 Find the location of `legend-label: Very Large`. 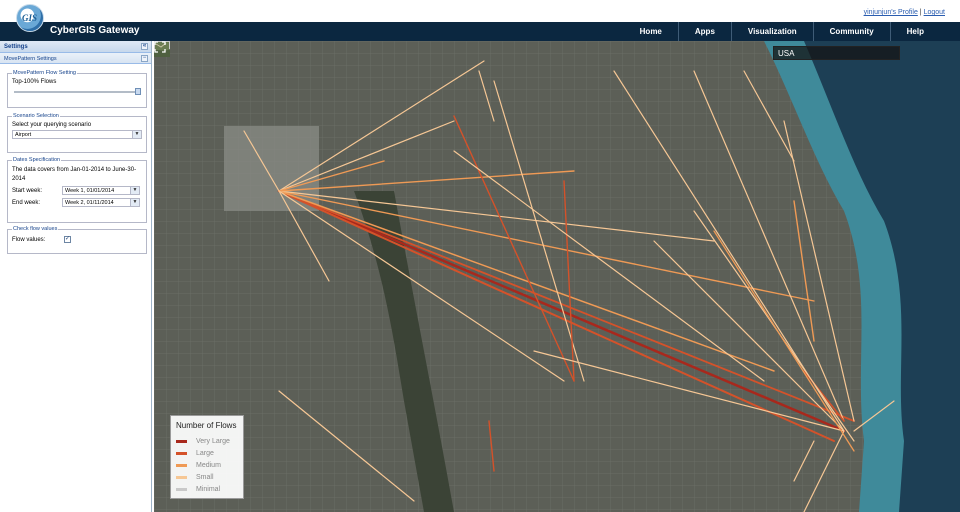

legend-label: Very Large is located at coordinates (213, 441).